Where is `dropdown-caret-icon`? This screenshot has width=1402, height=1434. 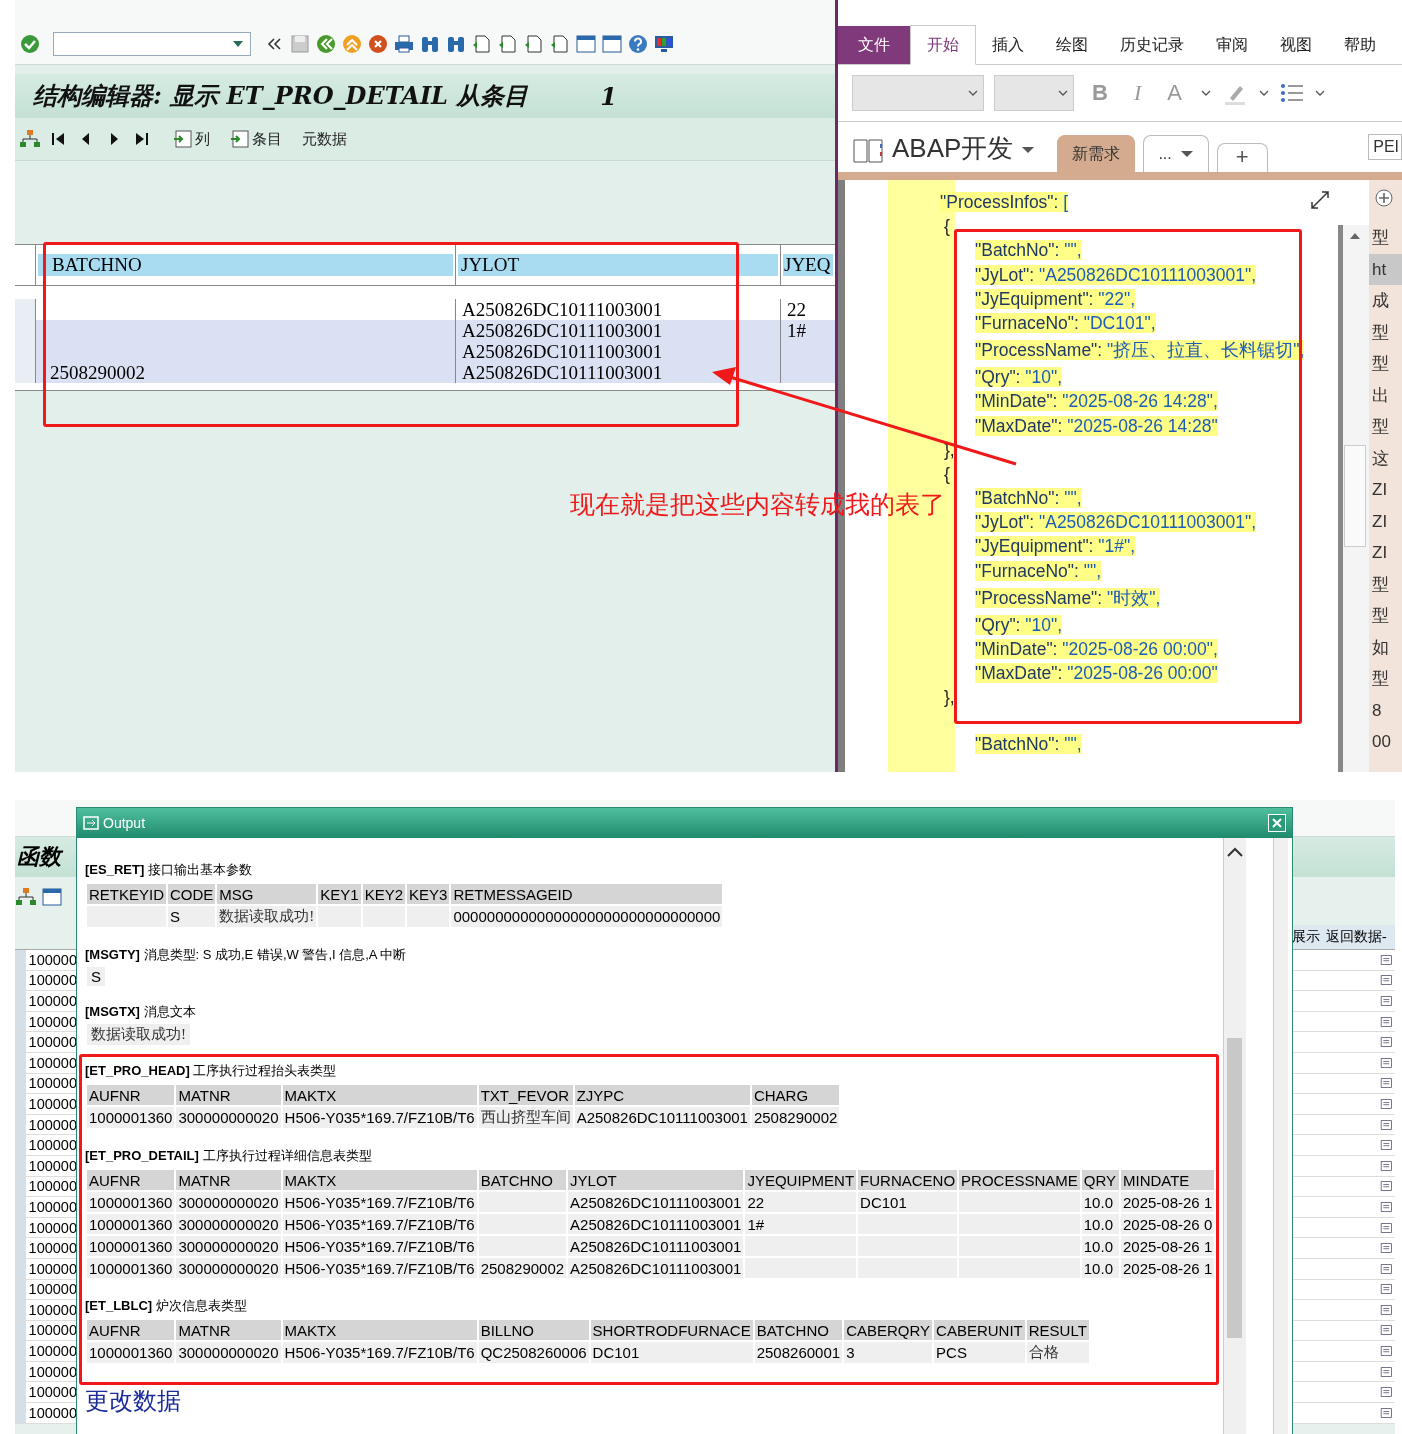 dropdown-caret-icon is located at coordinates (238, 44).